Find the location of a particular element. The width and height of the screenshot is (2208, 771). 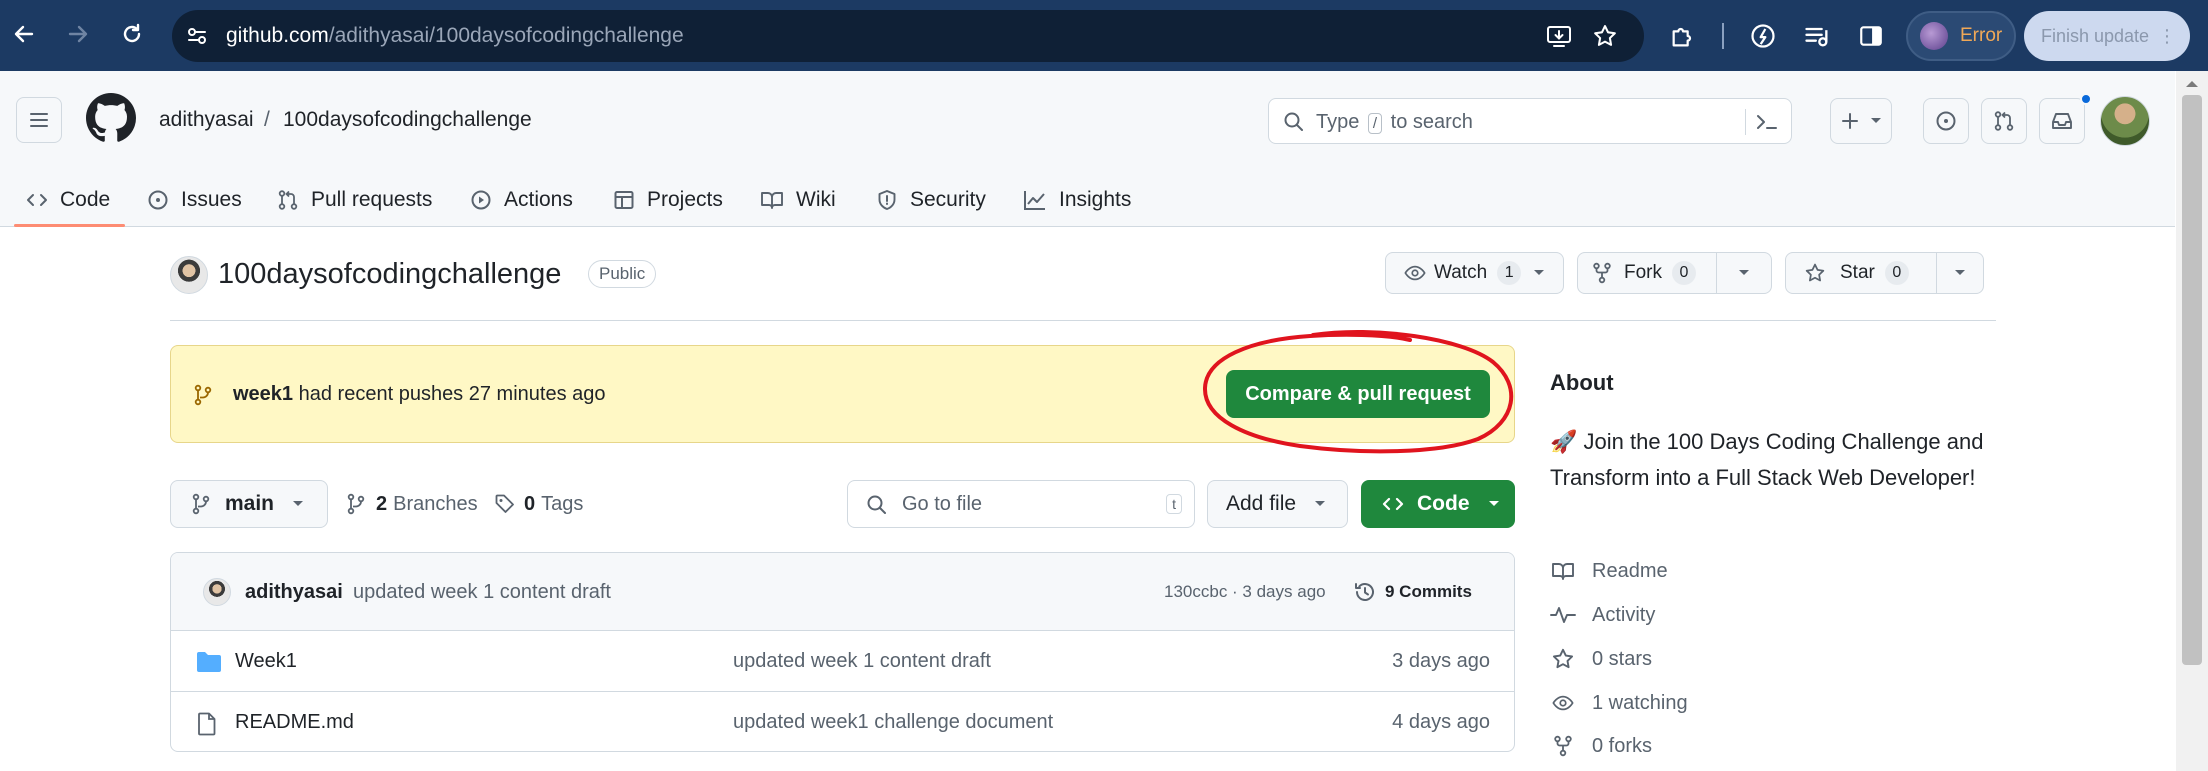

tab-actions: Actions is located at coordinates (521, 200).